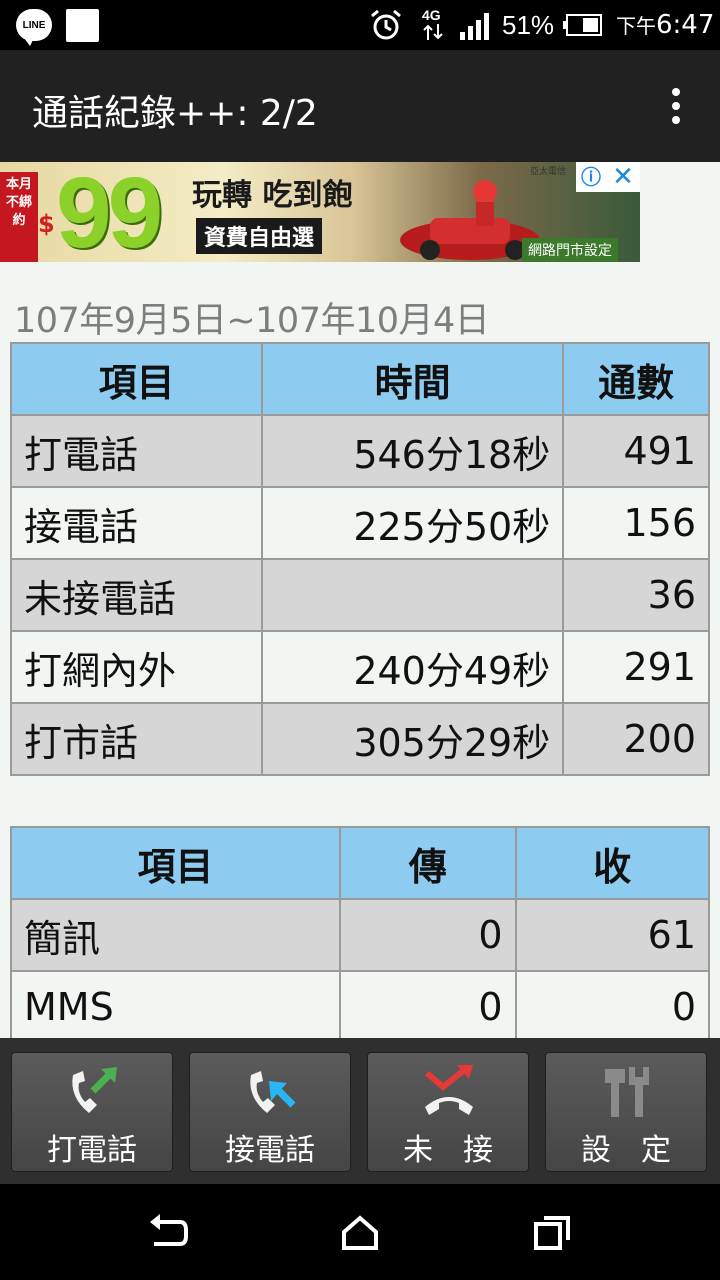  I want to click on table-header-row: 項目 傳 收, so click(360, 863).